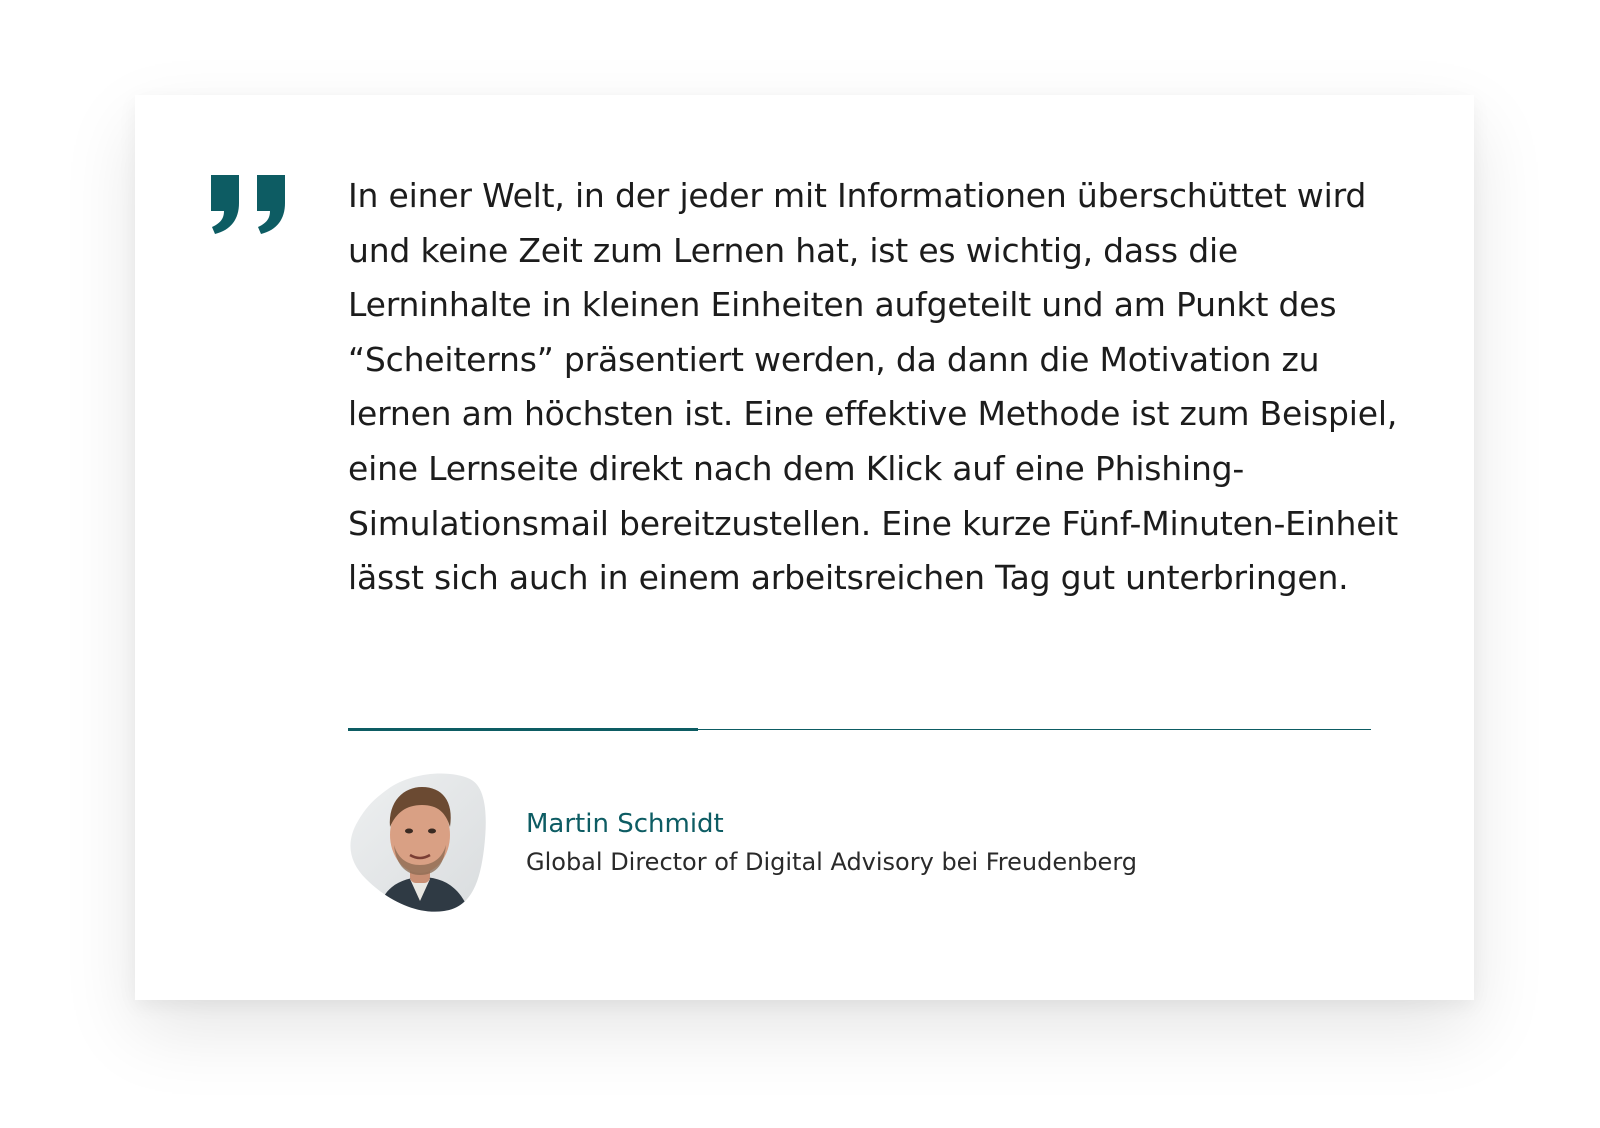 This screenshot has width=1600, height=1128. I want to click on author-name: Martin Schmidt, so click(625, 824).